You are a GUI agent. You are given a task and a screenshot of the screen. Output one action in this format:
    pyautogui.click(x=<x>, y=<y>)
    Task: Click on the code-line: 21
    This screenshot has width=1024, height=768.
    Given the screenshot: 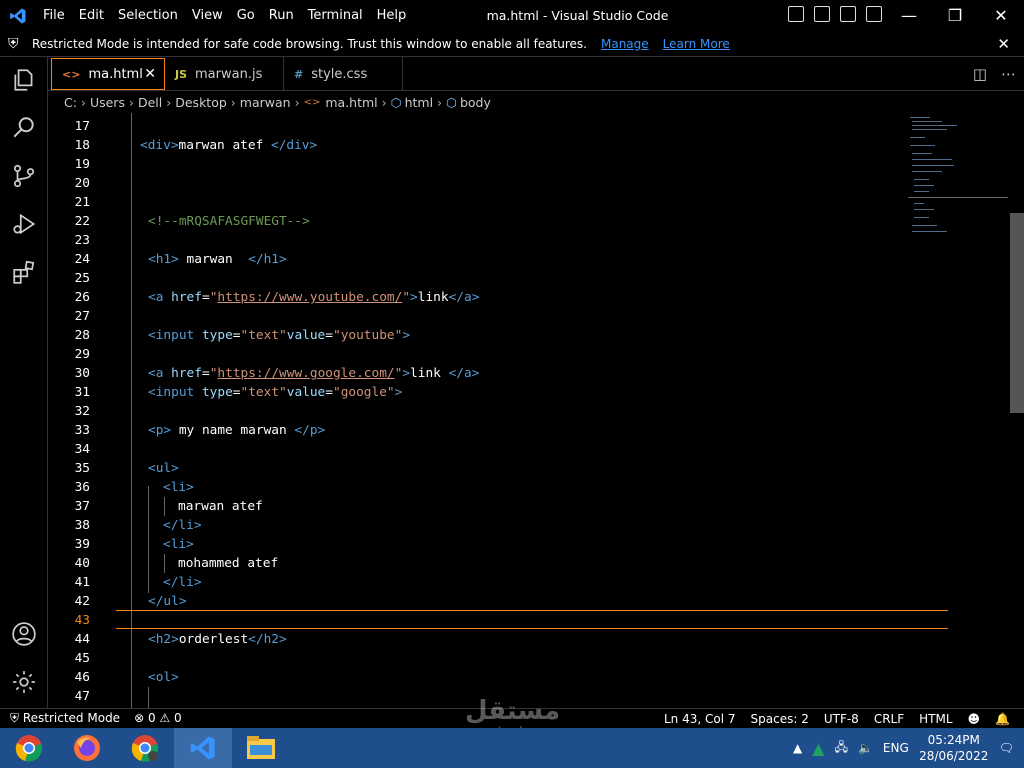 What is the action you would take?
    pyautogui.click(x=82, y=202)
    